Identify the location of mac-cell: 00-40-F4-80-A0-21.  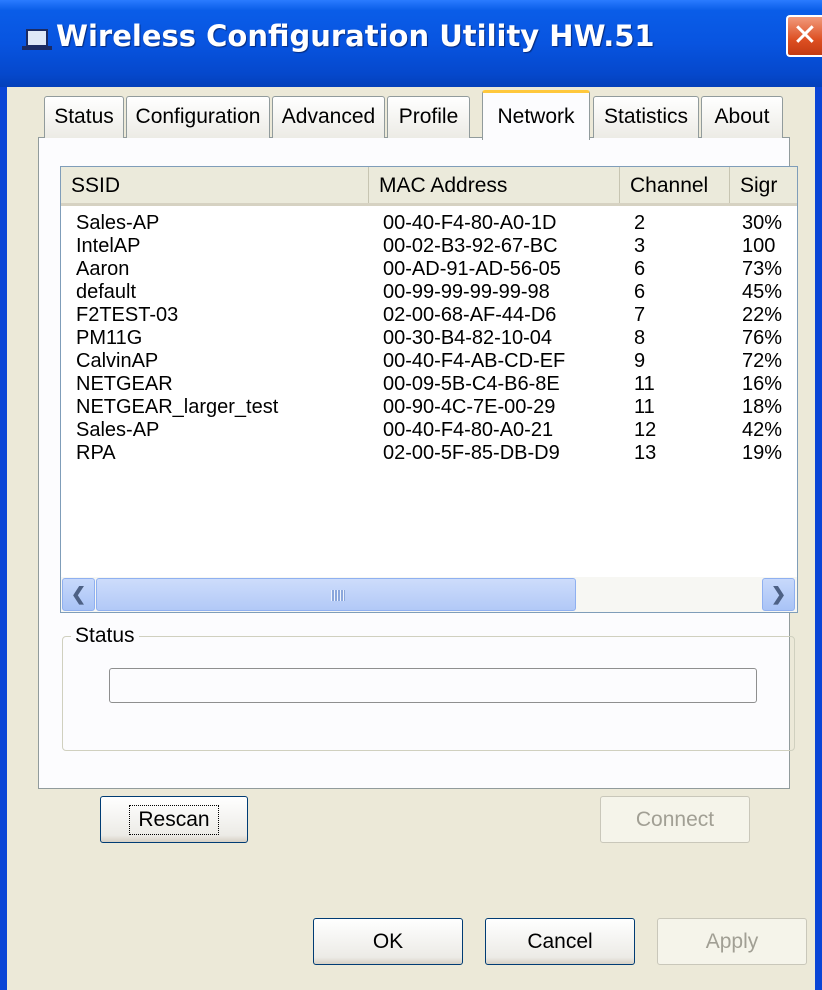
(468, 430).